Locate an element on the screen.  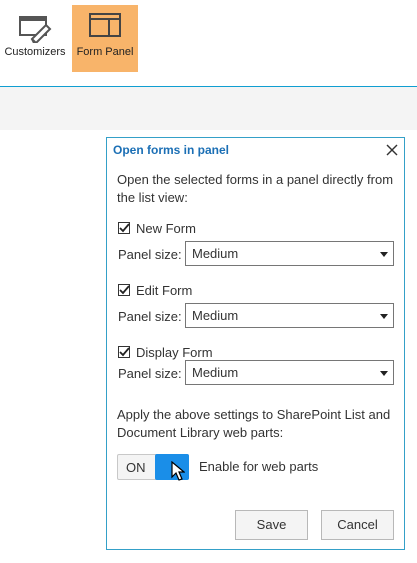
customizers-button: Customizers is located at coordinates (35, 38).